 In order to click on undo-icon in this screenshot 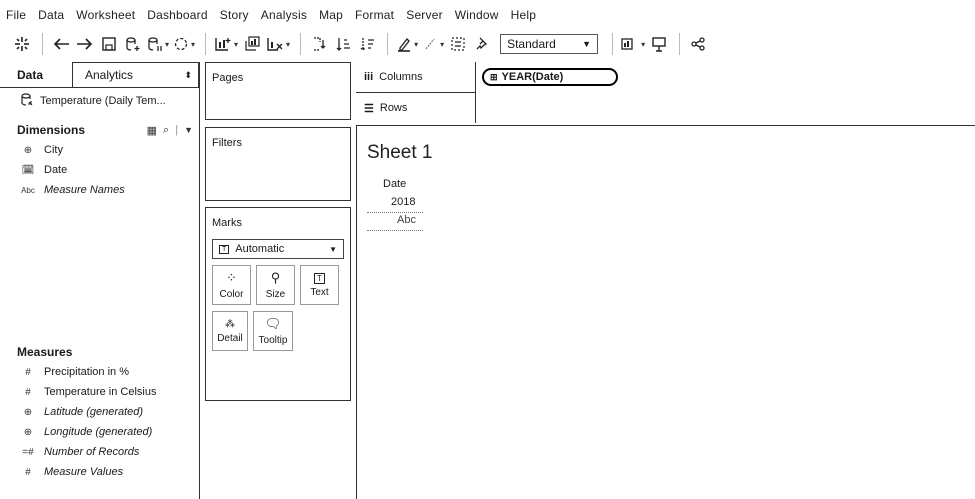, I will do `click(61, 44)`.